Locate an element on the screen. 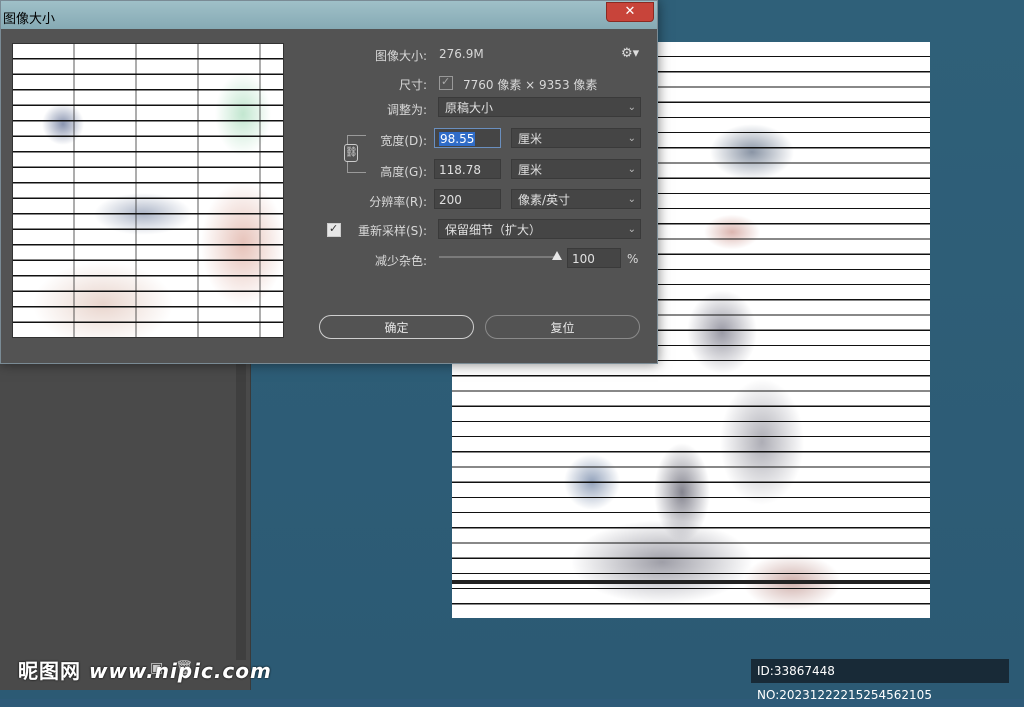 Image resolution: width=1024 pixels, height=707 pixels. close-icon: ✕ is located at coordinates (630, 11).